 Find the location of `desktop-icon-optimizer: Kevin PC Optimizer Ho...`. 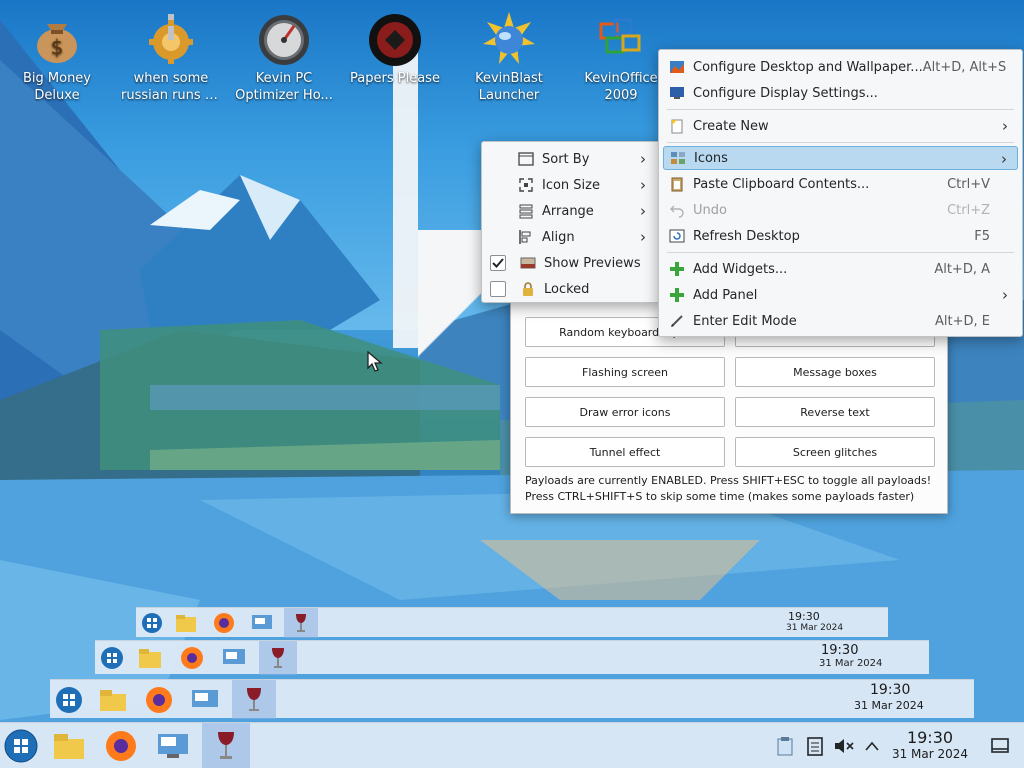

desktop-icon-optimizer: Kevin PC Optimizer Ho... is located at coordinates (284, 53).